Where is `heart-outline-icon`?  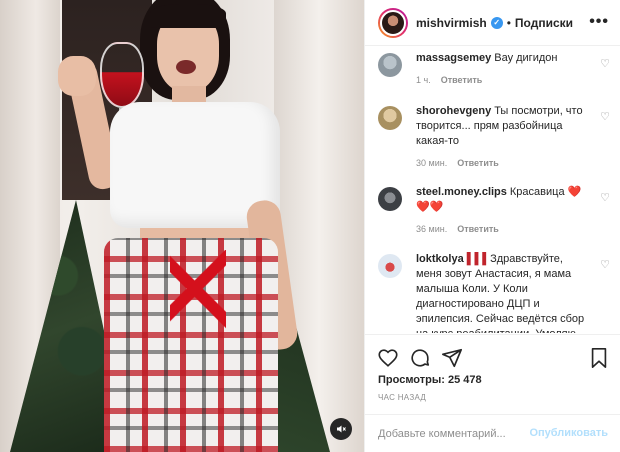 heart-outline-icon is located at coordinates (388, 358).